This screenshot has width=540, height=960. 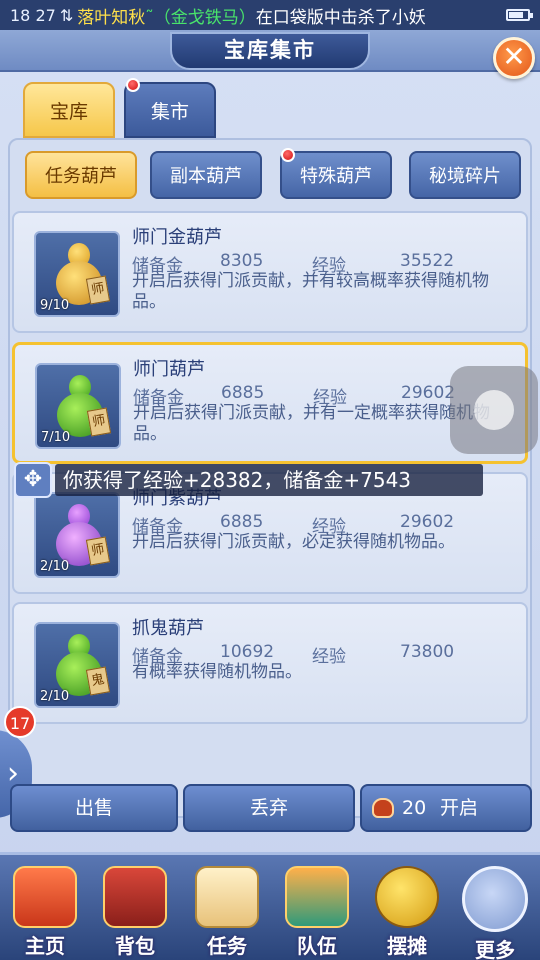 I want to click on subtab-dungeon-gourd: 副本葫芦, so click(x=206, y=175).